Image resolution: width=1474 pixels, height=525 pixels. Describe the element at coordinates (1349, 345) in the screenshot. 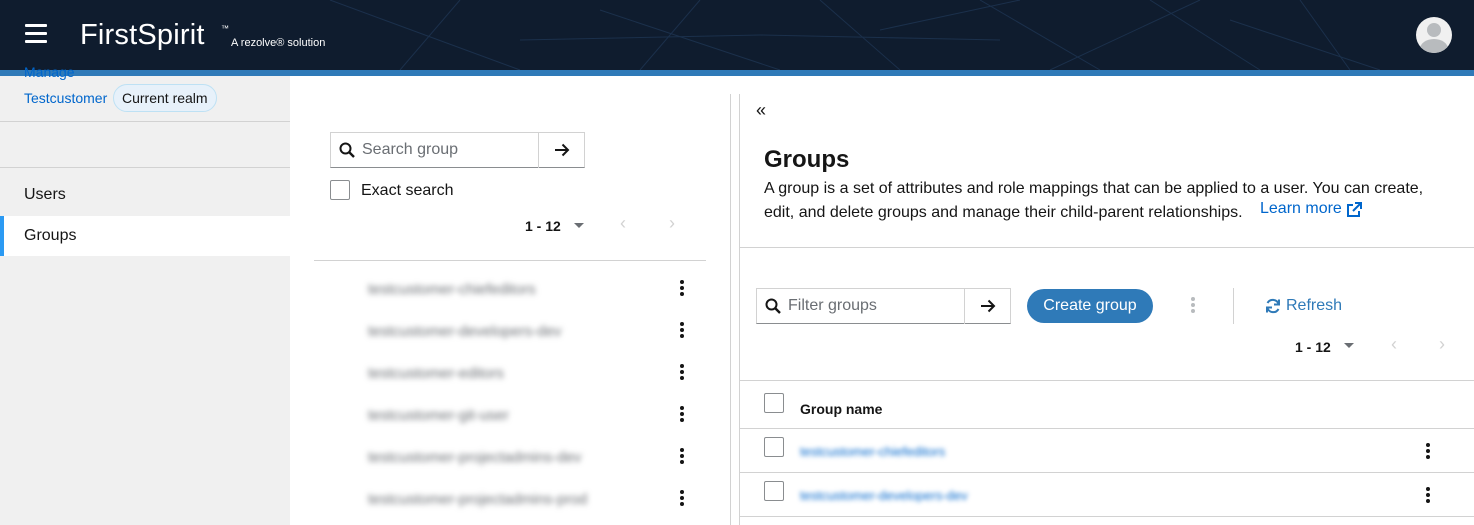

I see `main-pager-dropdown-icon` at that location.